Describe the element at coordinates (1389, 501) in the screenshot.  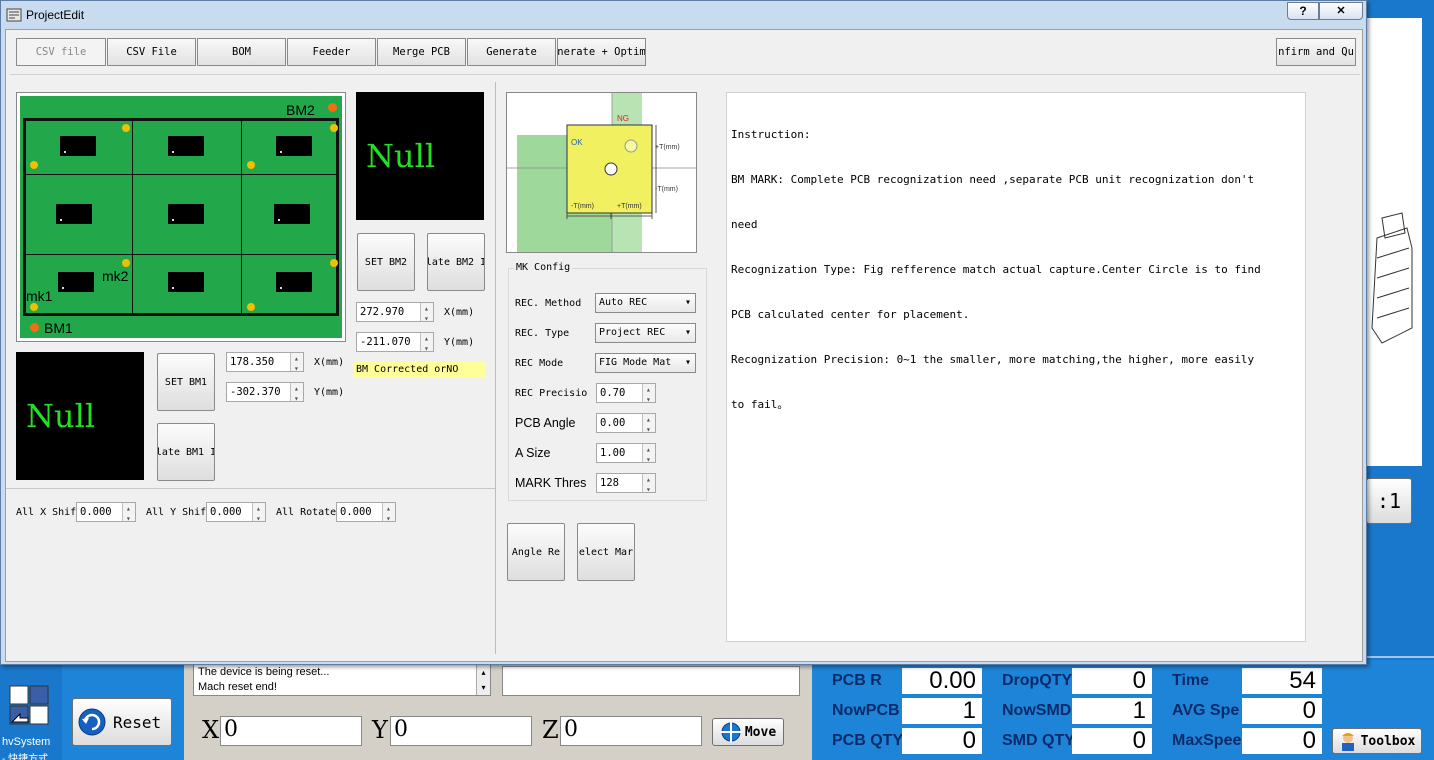
I see `side-button: :1` at that location.